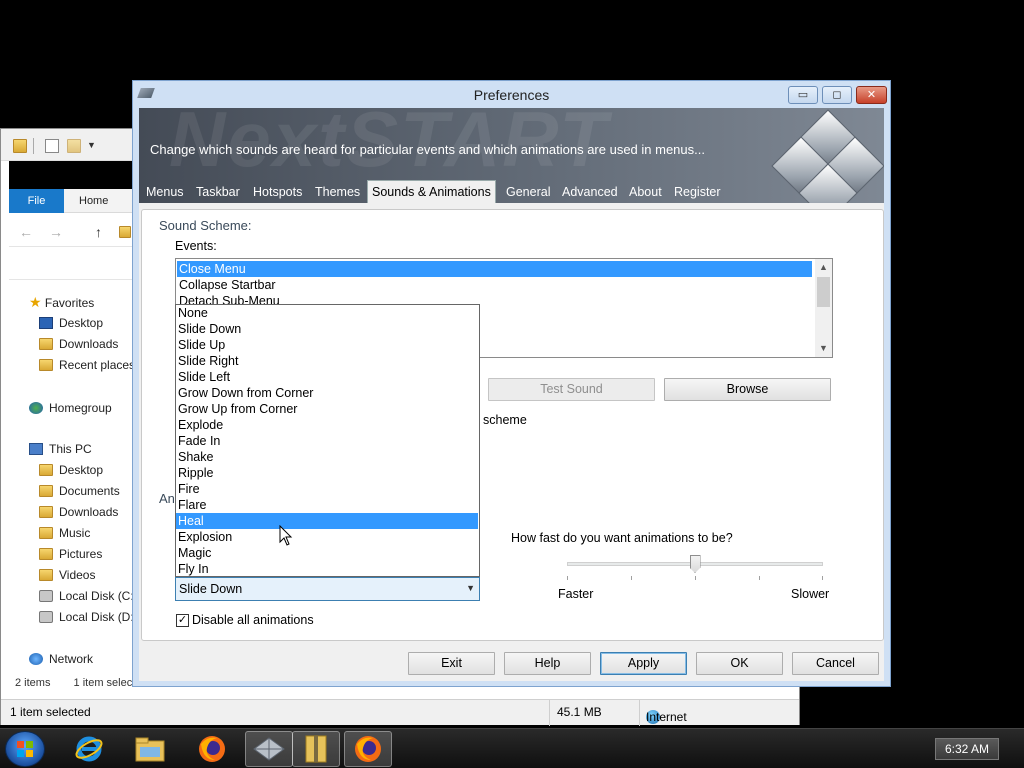  What do you see at coordinates (87, 365) in the screenshot?
I see `nav-fav-recent: Recent places` at bounding box center [87, 365].